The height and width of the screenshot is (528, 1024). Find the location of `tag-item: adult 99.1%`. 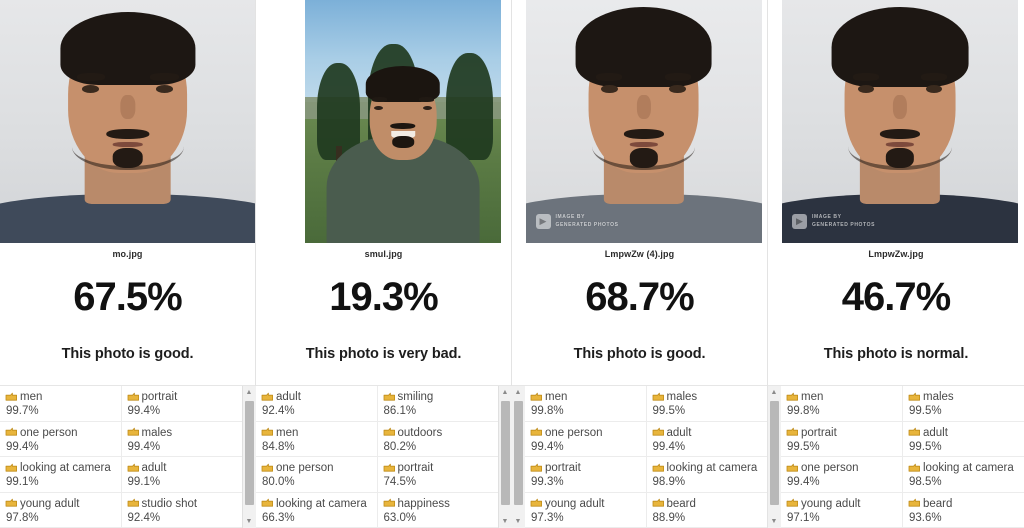

tag-item: adult 99.1% is located at coordinates (181, 475).